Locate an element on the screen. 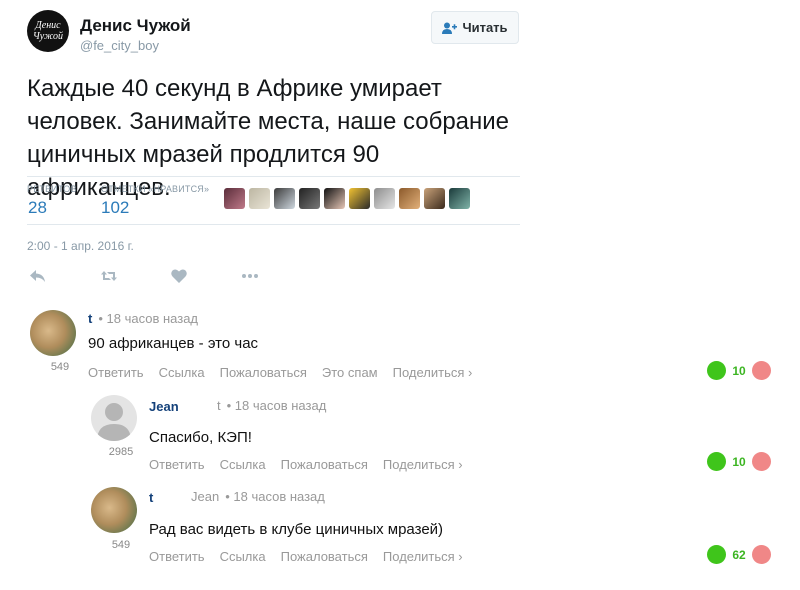  follow-label: Читать is located at coordinates (485, 27).